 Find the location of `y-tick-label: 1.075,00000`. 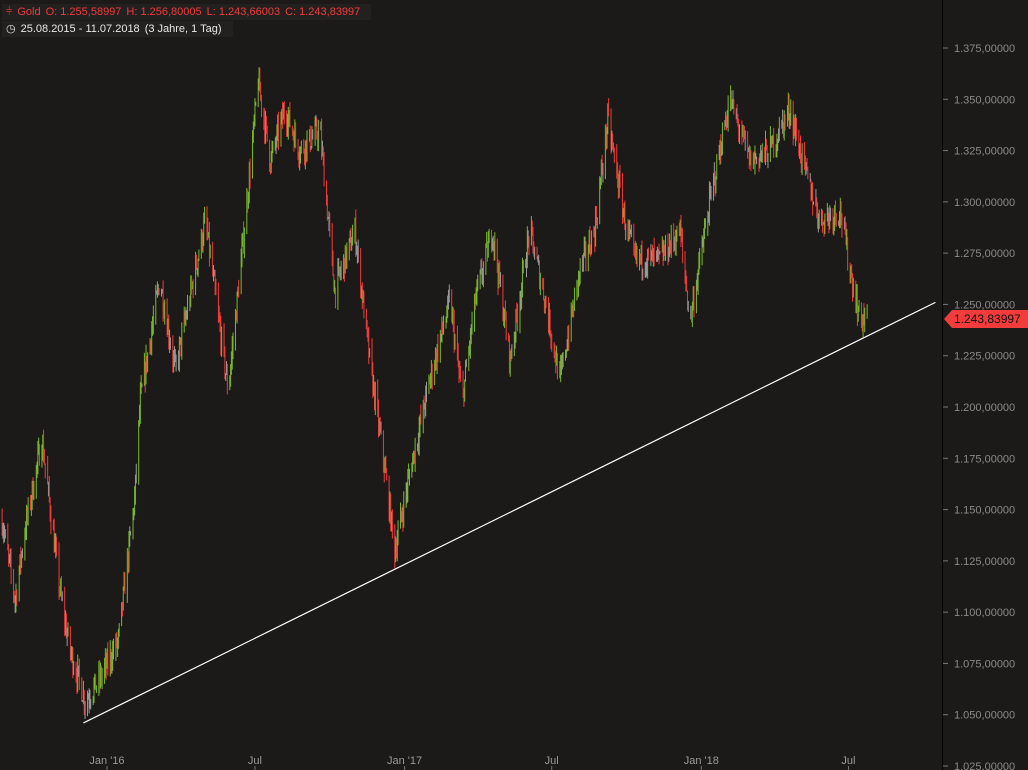

y-tick-label: 1.075,00000 is located at coordinates (984, 664).